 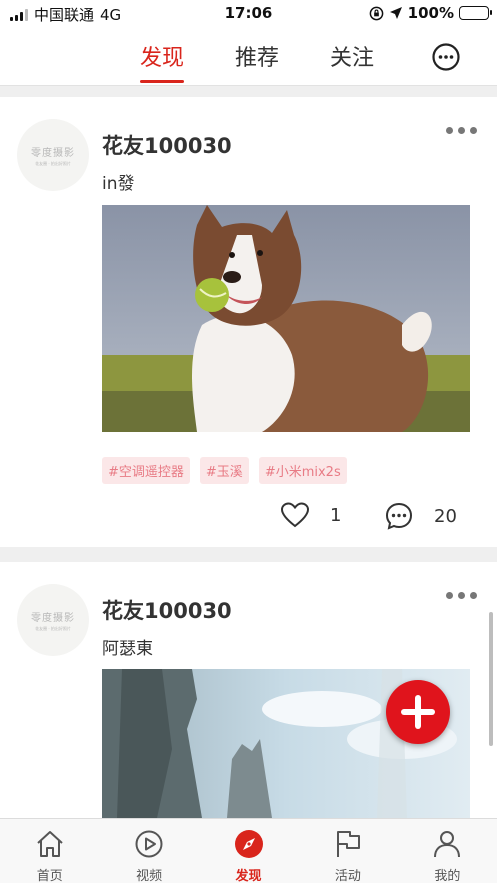 What do you see at coordinates (50, 844) in the screenshot?
I see `home-icon` at bounding box center [50, 844].